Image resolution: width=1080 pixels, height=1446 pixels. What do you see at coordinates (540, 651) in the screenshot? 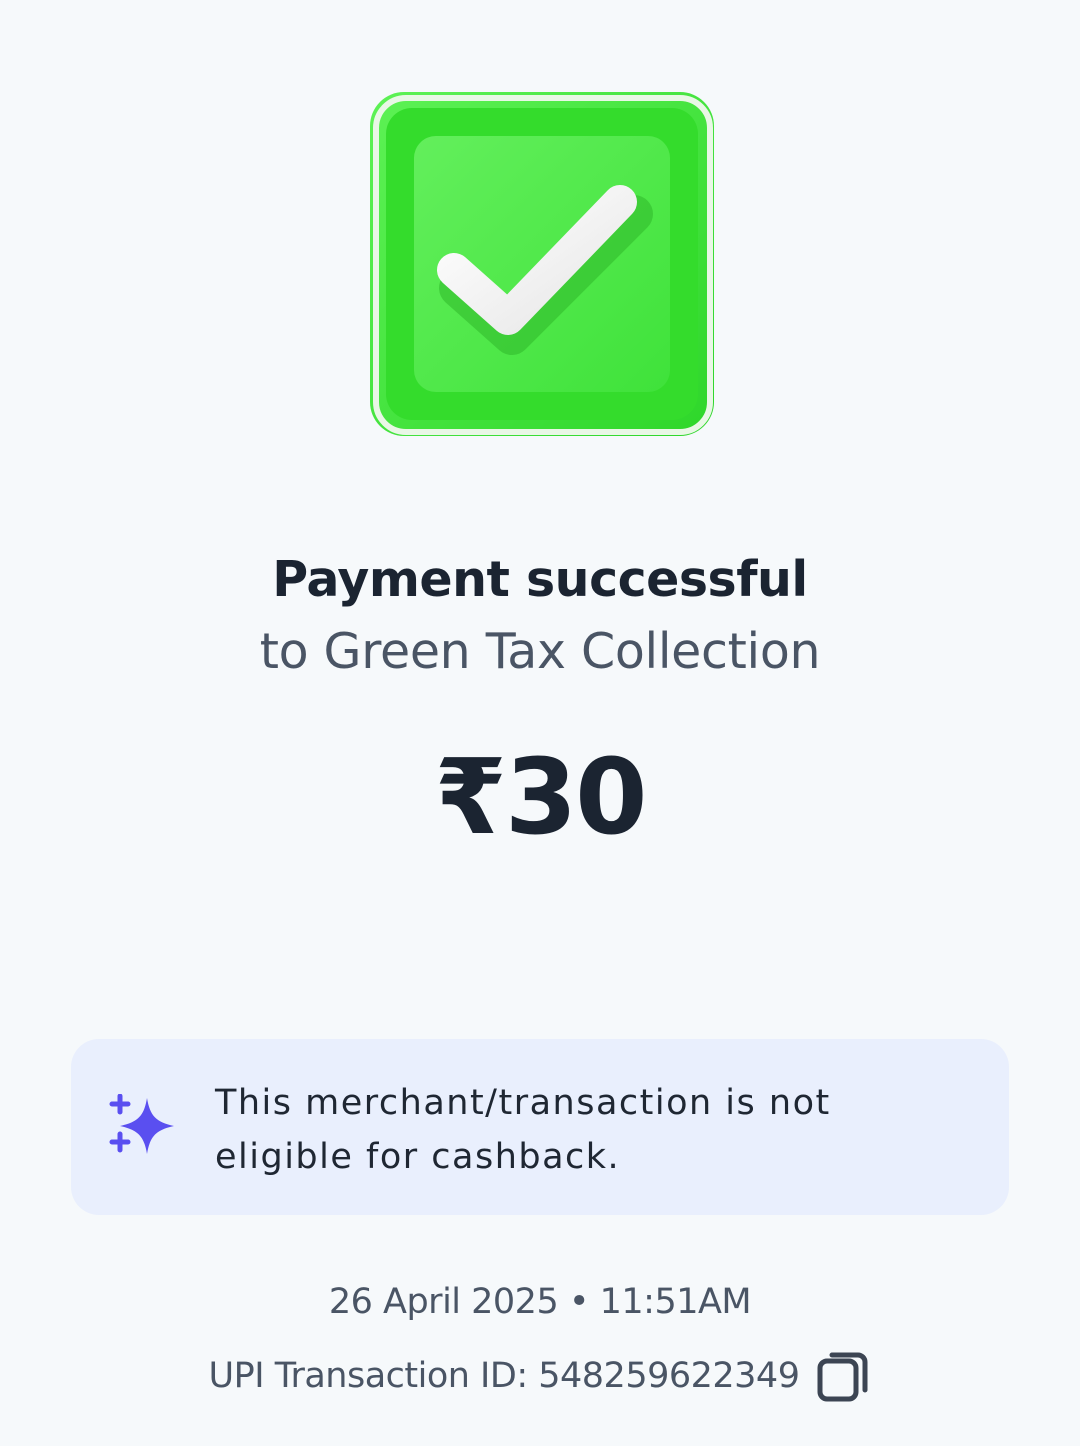
I see `payment-recipient: to Green Tax Collection` at bounding box center [540, 651].